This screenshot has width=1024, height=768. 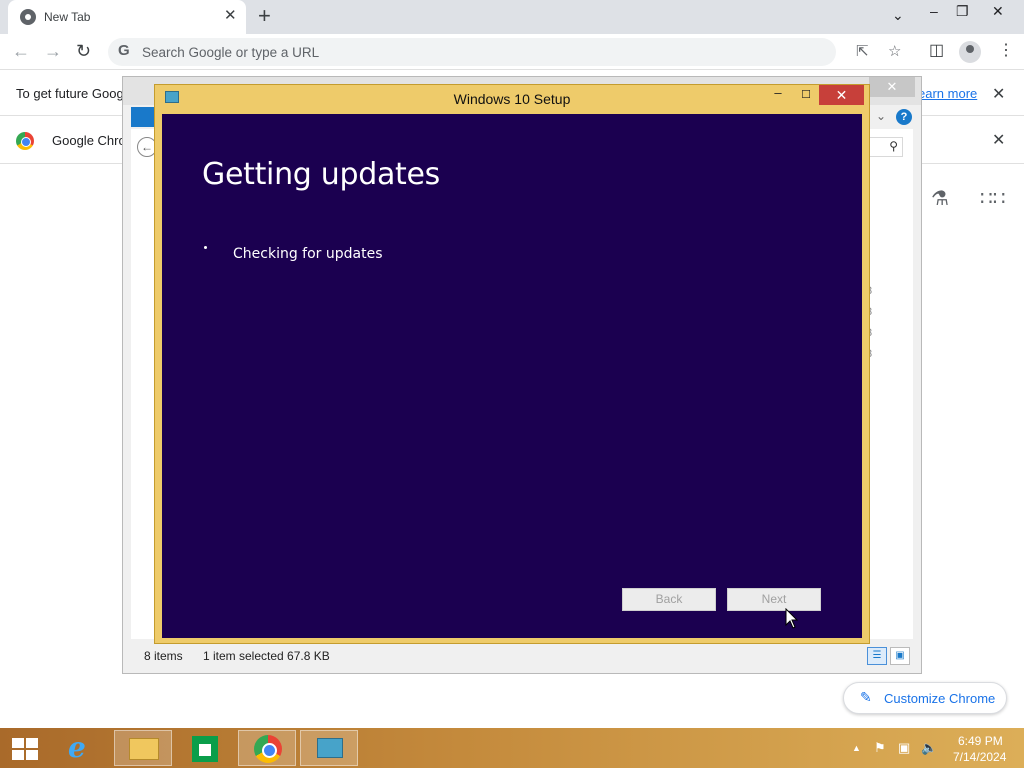 What do you see at coordinates (962, 11) in the screenshot?
I see `browser-restore-button: ❐` at bounding box center [962, 11].